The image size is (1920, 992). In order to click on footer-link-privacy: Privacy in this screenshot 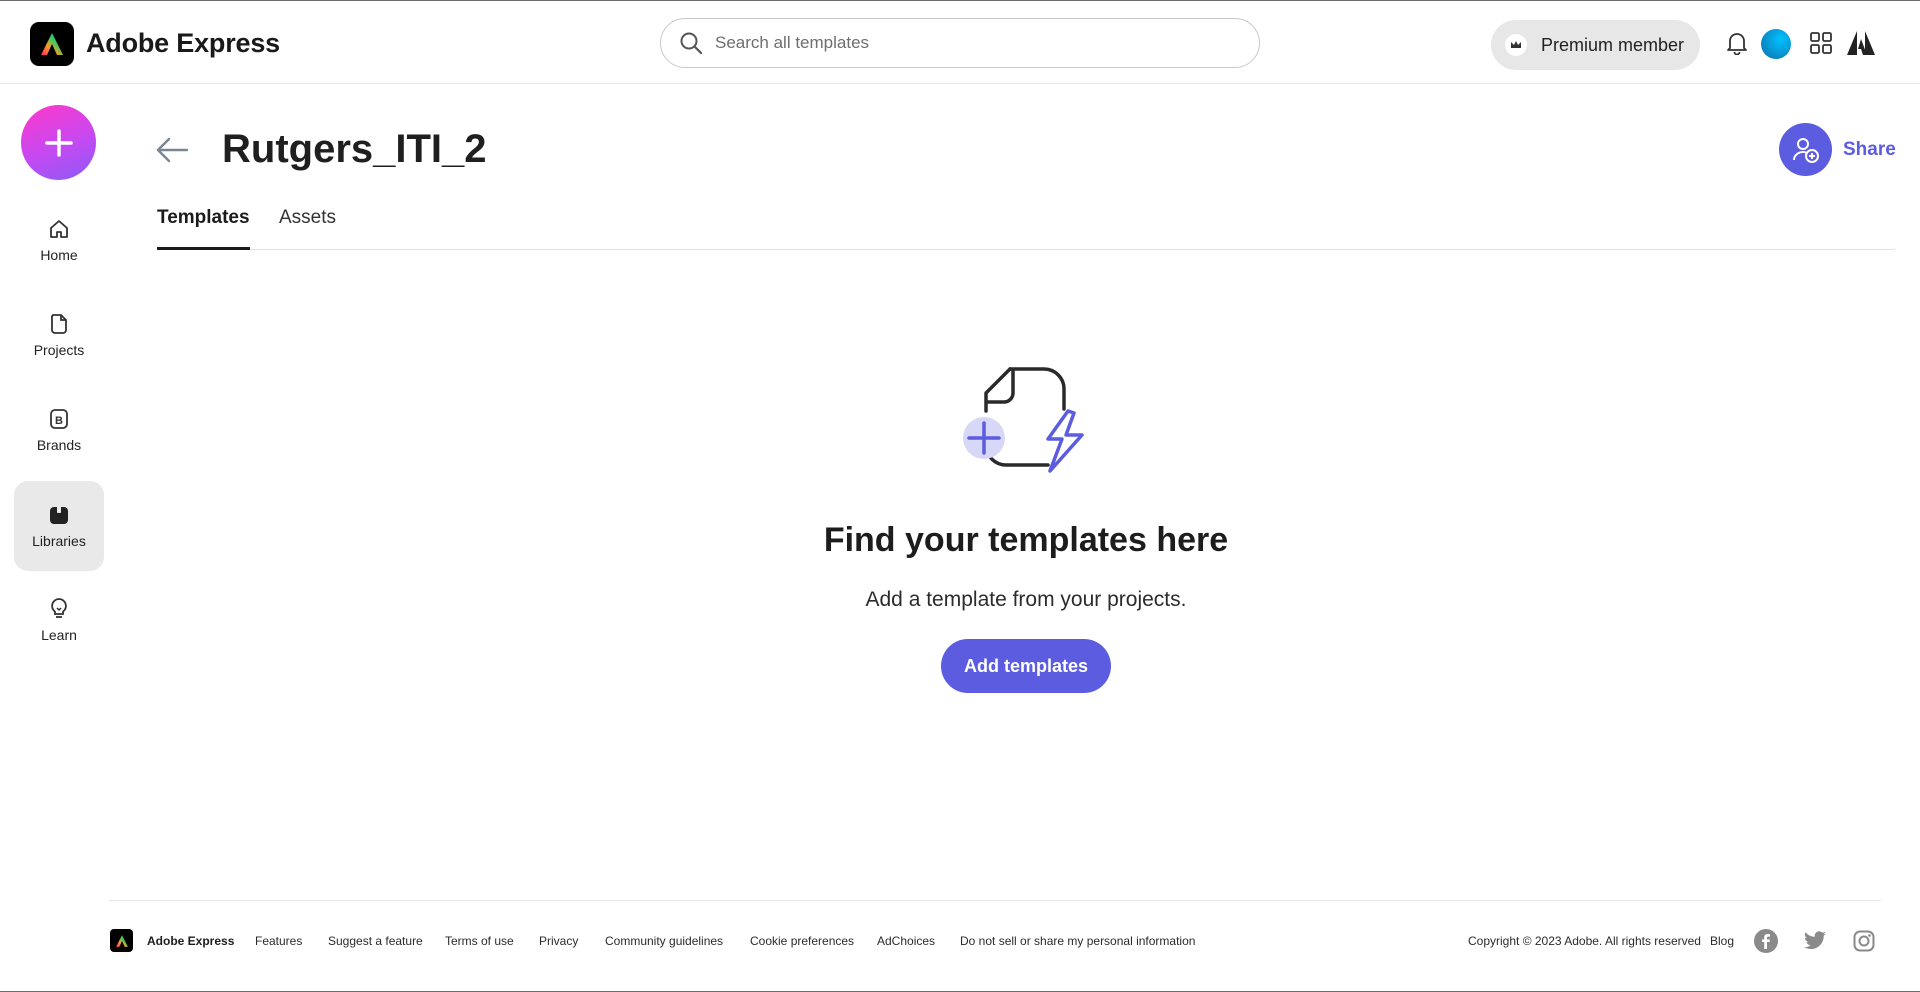, I will do `click(558, 941)`.